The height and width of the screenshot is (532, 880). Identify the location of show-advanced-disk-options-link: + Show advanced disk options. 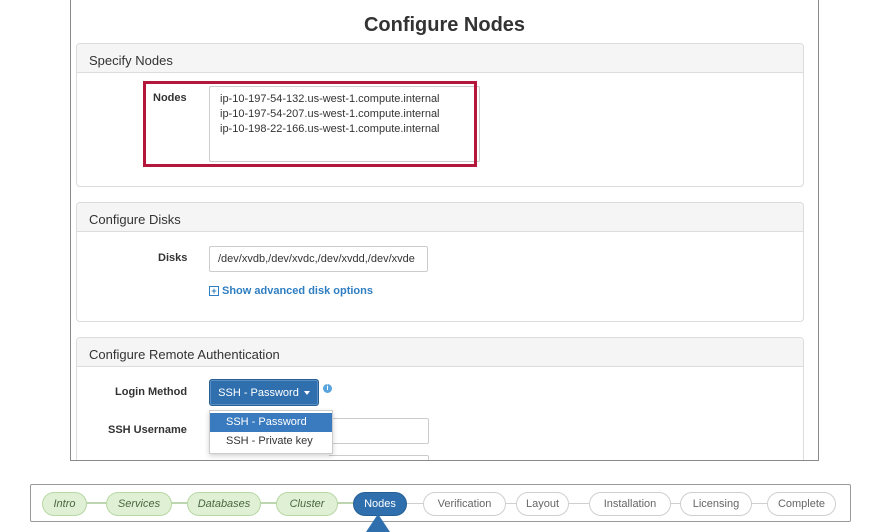
(291, 291).